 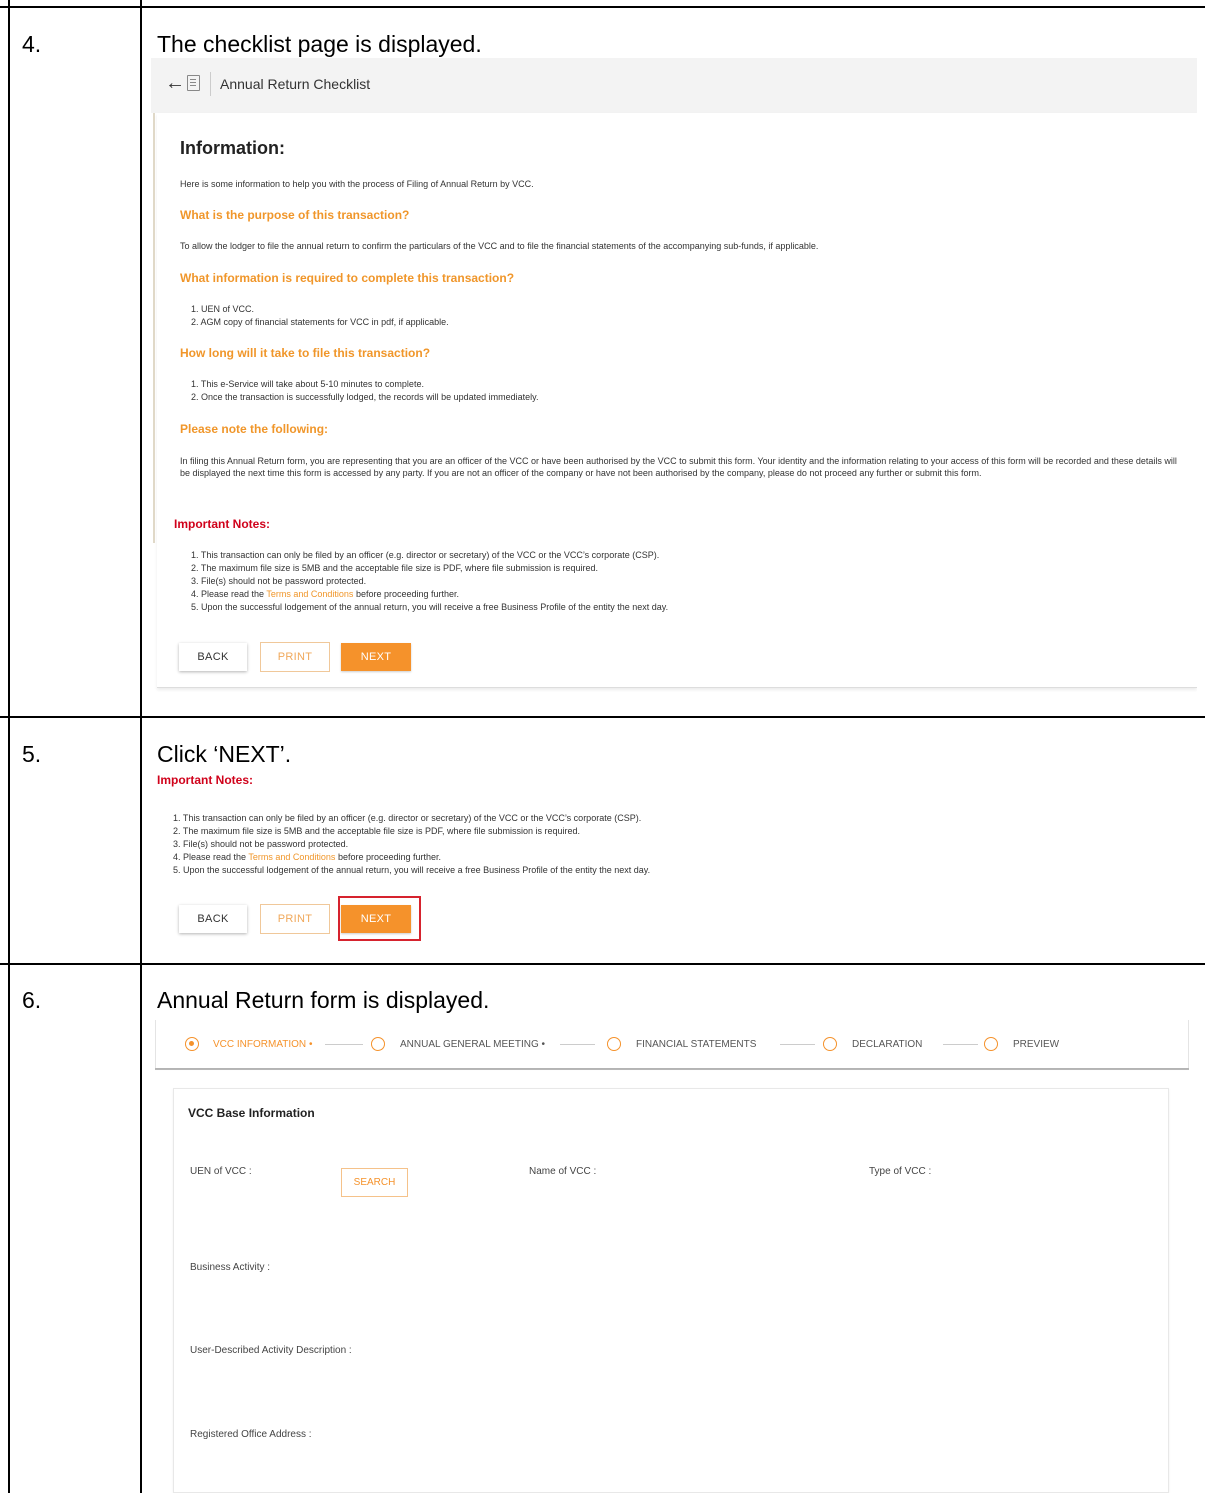 What do you see at coordinates (210, 84) in the screenshot?
I see `divider` at bounding box center [210, 84].